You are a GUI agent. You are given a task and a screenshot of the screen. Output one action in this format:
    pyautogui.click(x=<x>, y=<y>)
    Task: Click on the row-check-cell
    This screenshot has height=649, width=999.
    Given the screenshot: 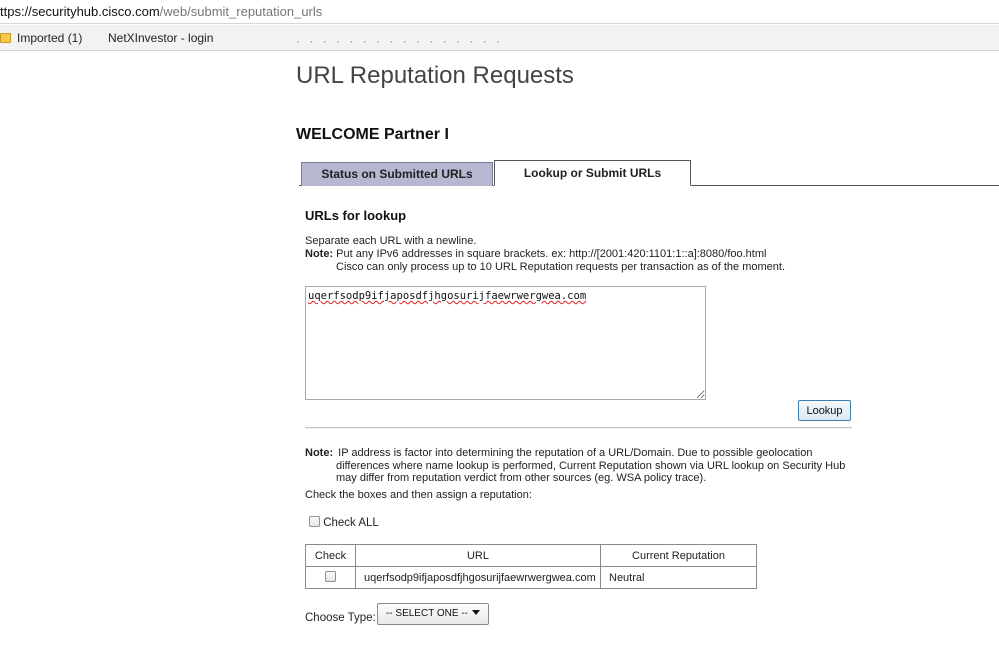 What is the action you would take?
    pyautogui.click(x=330, y=577)
    